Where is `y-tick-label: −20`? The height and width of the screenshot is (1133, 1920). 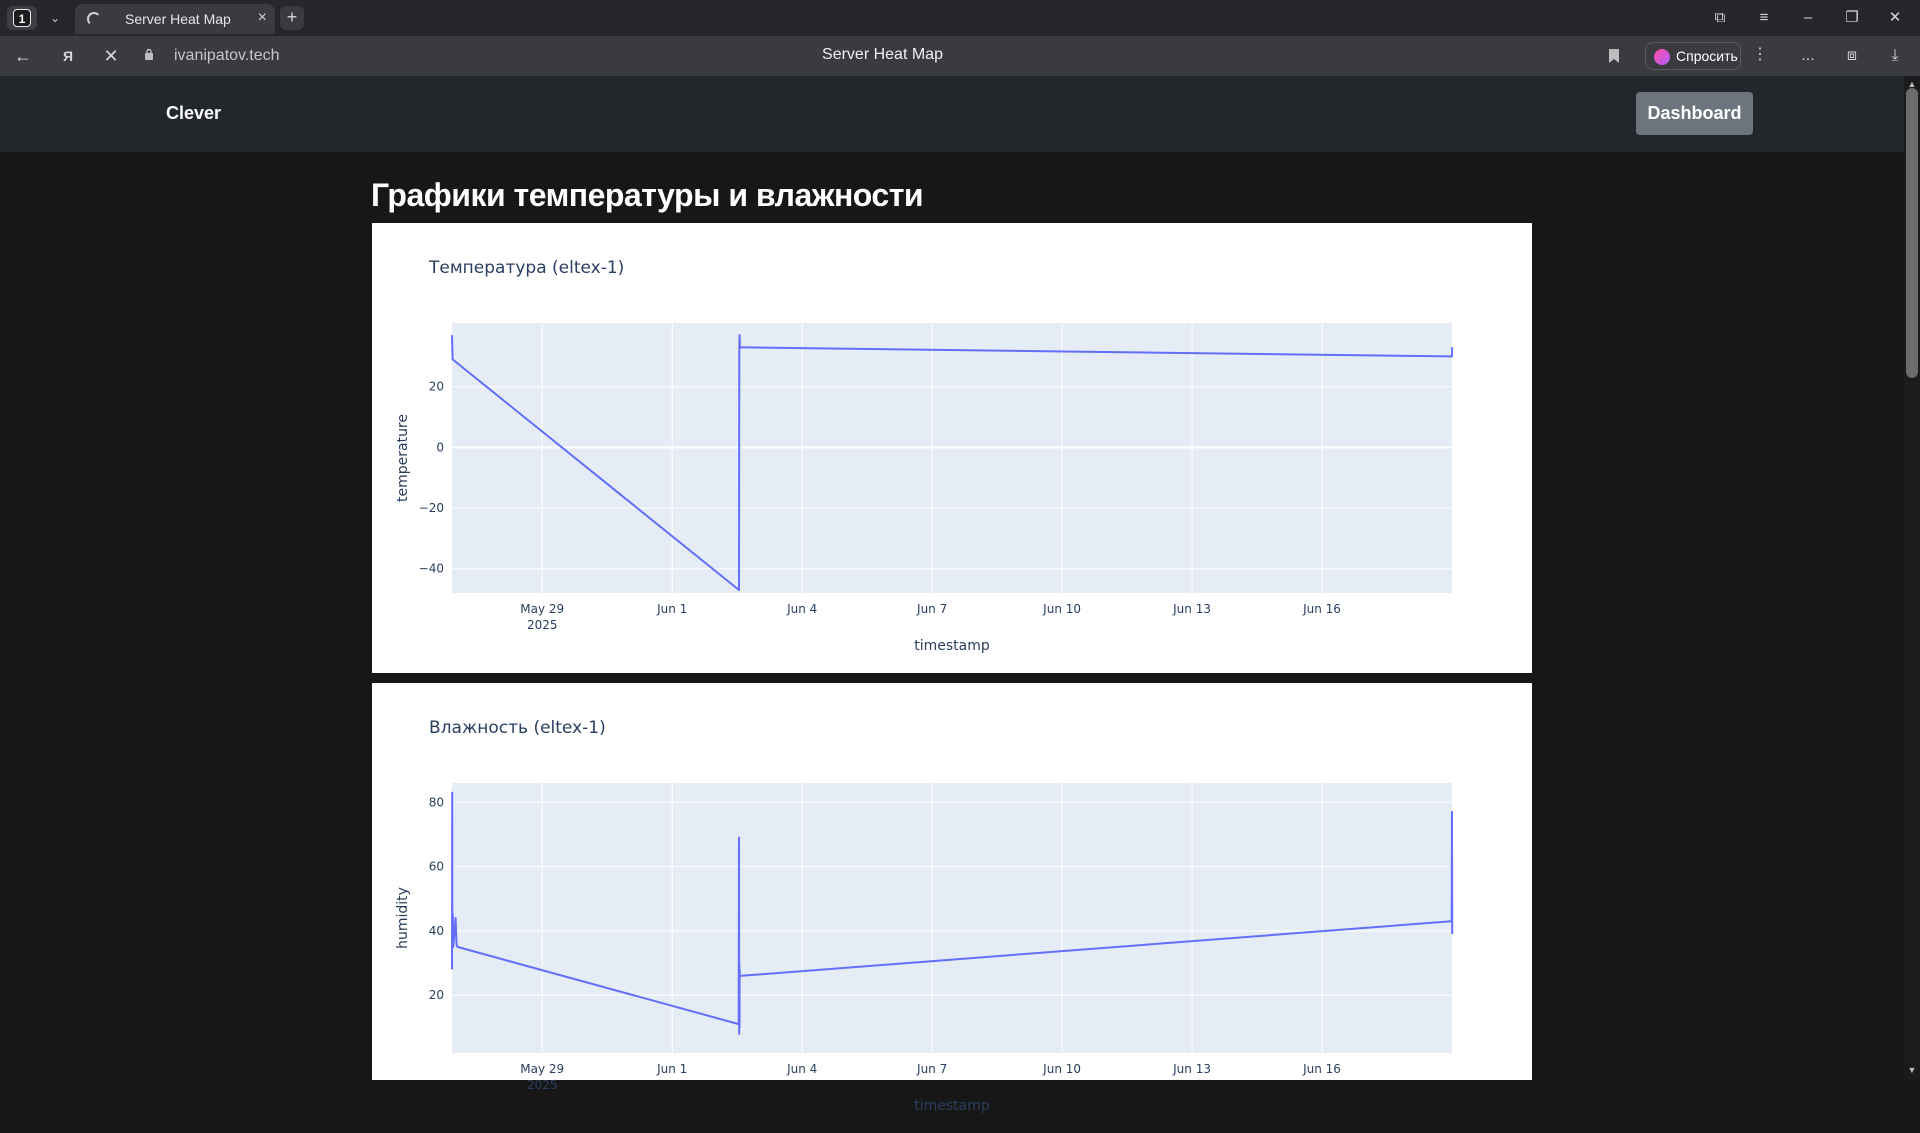
y-tick-label: −20 is located at coordinates (431, 508).